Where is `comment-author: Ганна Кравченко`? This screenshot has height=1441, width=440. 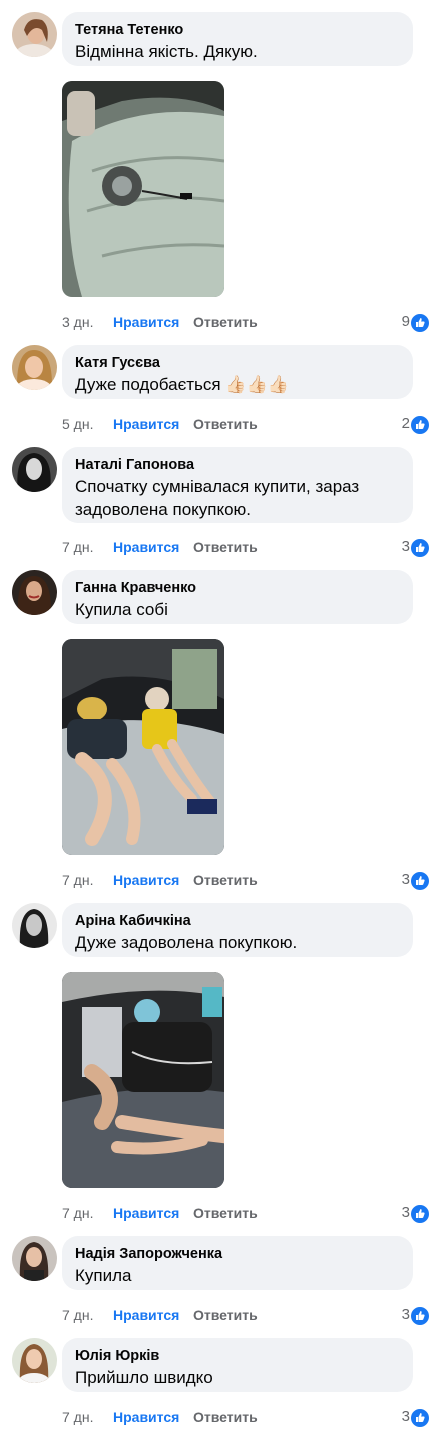
comment-author: Ганна Кравченко is located at coordinates (237, 588).